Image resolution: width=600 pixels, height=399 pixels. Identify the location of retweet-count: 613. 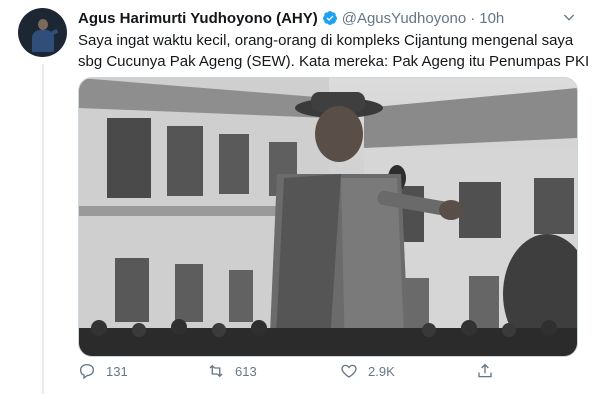
(246, 371).